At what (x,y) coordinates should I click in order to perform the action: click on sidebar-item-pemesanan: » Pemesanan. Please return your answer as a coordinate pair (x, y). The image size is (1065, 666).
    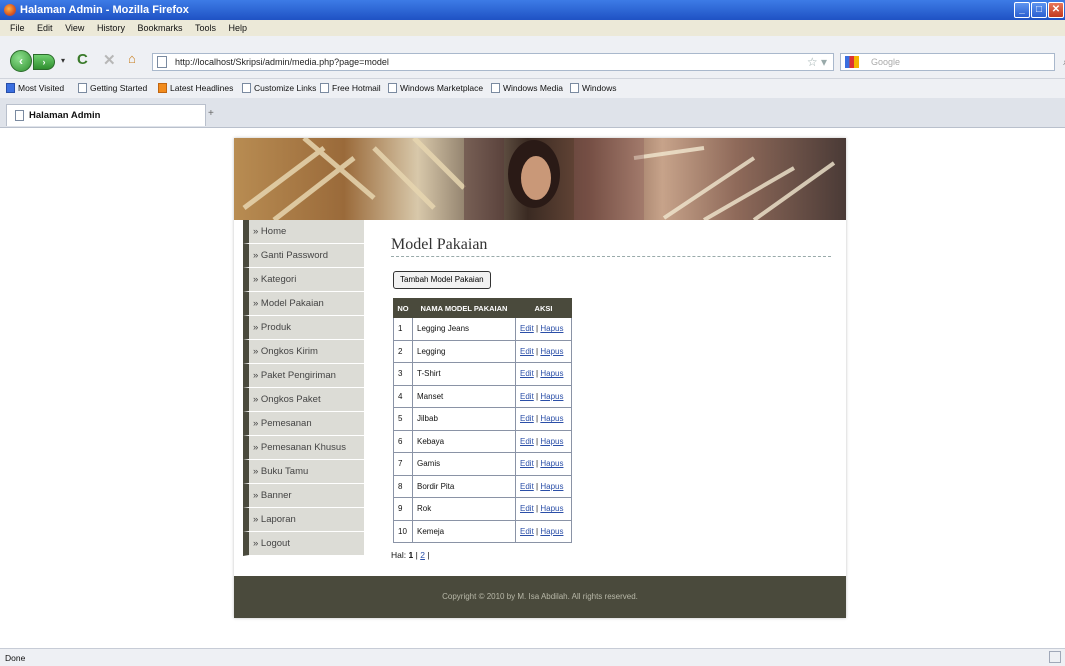
    Looking at the image, I should click on (303, 424).